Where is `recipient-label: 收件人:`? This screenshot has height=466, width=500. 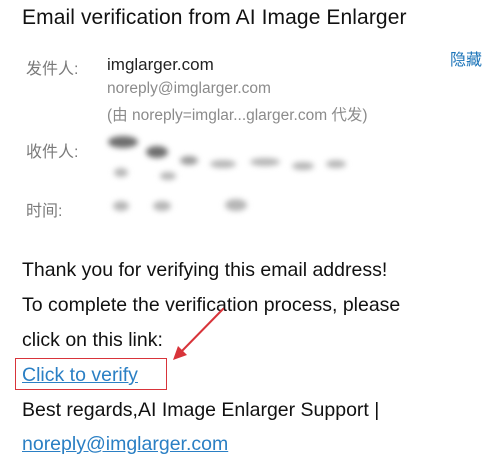 recipient-label: 收件人: is located at coordinates (52, 152).